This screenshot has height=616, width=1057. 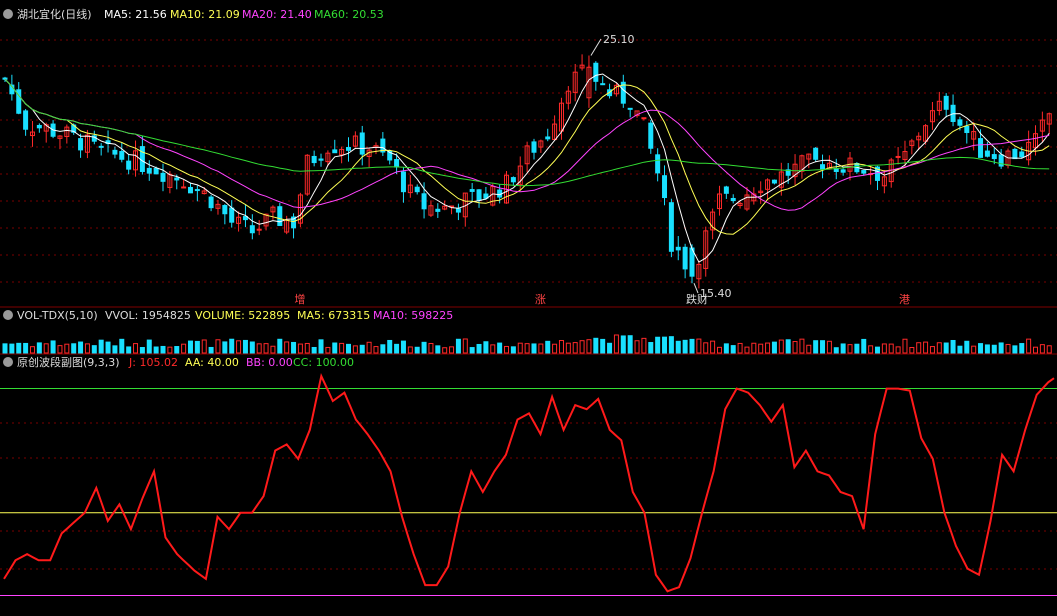 What do you see at coordinates (242, 315) in the screenshot?
I see `volume-value: VOLUME: 522895` at bounding box center [242, 315].